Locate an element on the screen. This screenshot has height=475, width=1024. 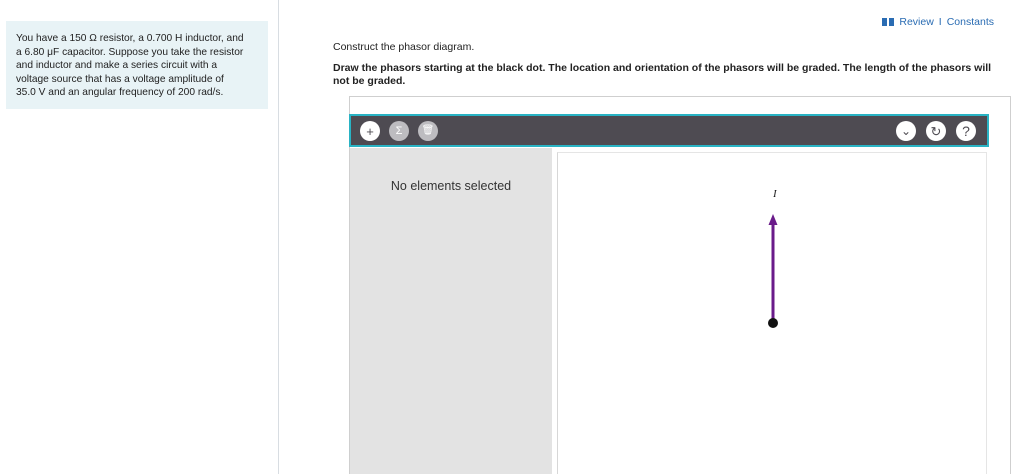
book-icon is located at coordinates (888, 22).